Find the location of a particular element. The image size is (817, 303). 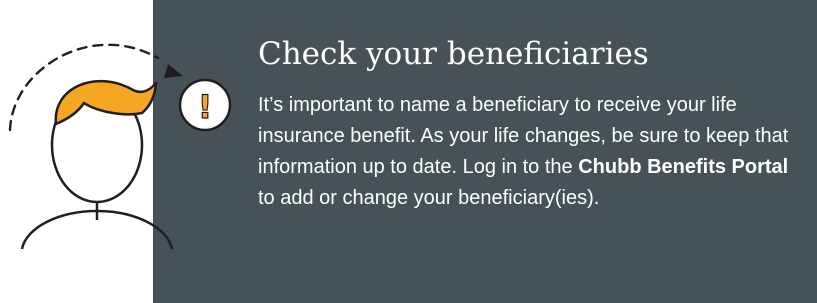

alert-icon: ! is located at coordinates (205, 105).